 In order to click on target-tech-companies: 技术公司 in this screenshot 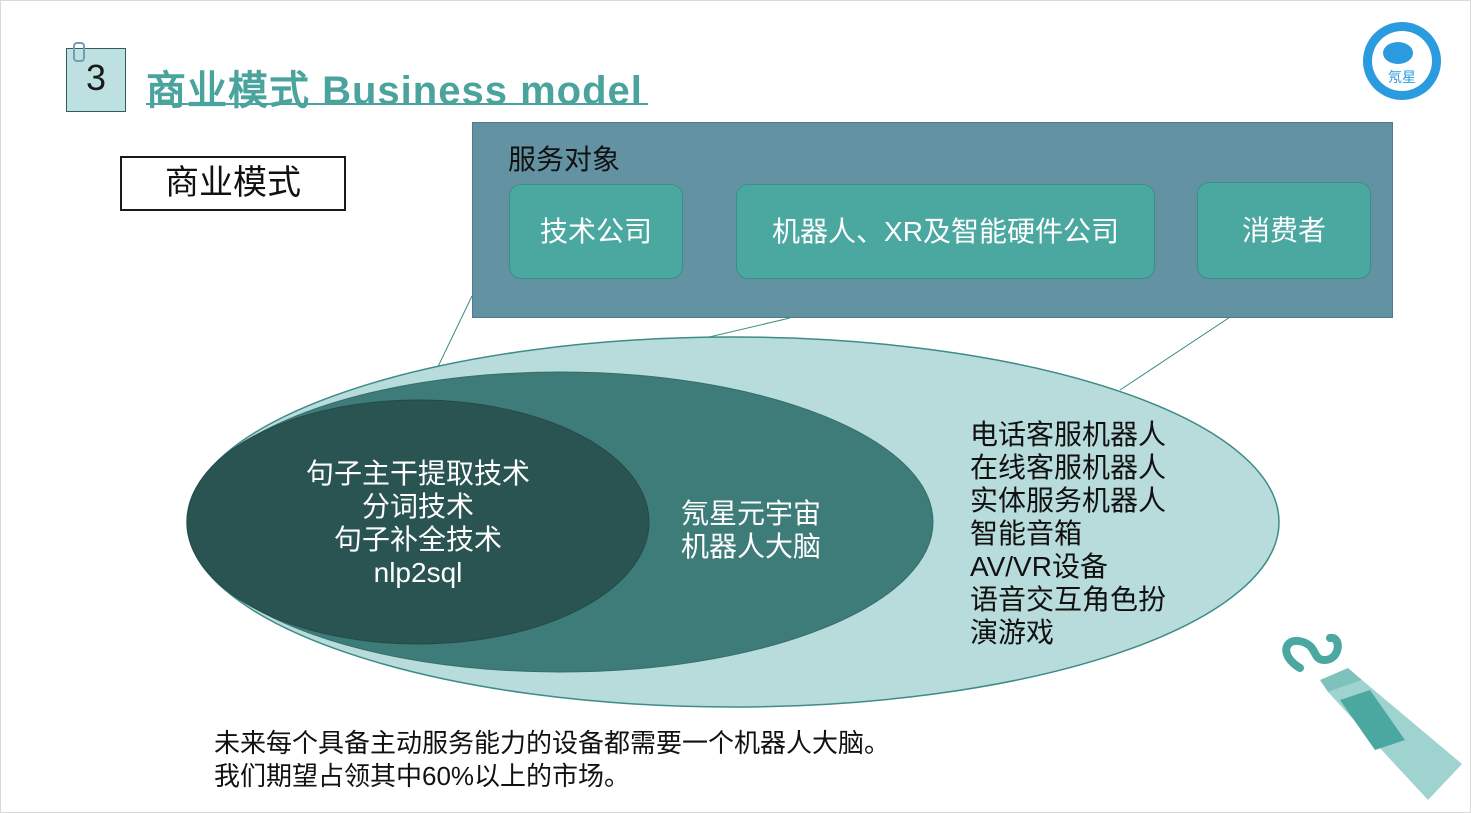, I will do `click(596, 231)`.